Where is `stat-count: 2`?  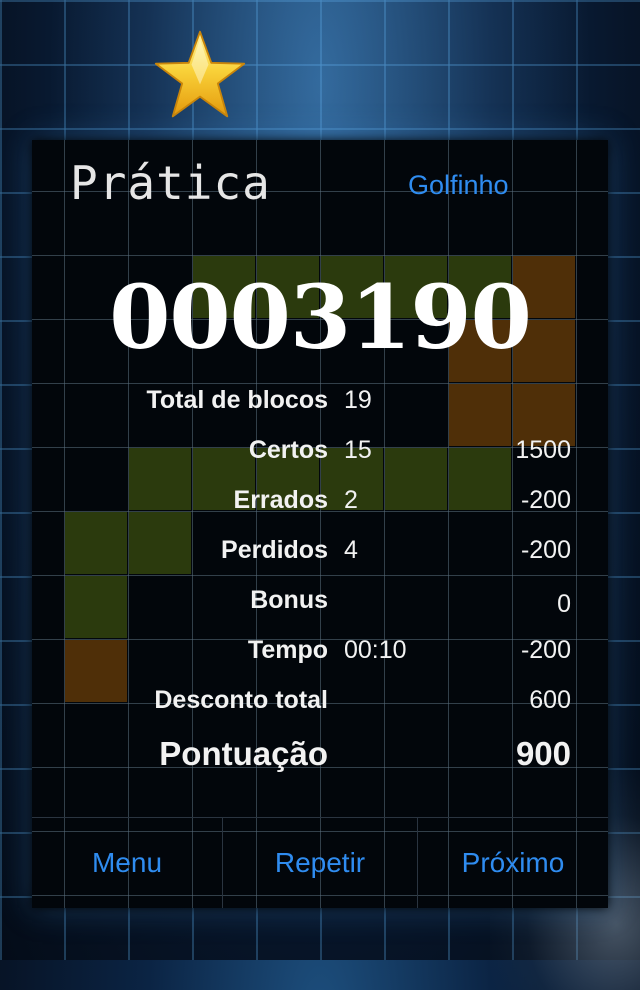
stat-count: 2 is located at coordinates (351, 500).